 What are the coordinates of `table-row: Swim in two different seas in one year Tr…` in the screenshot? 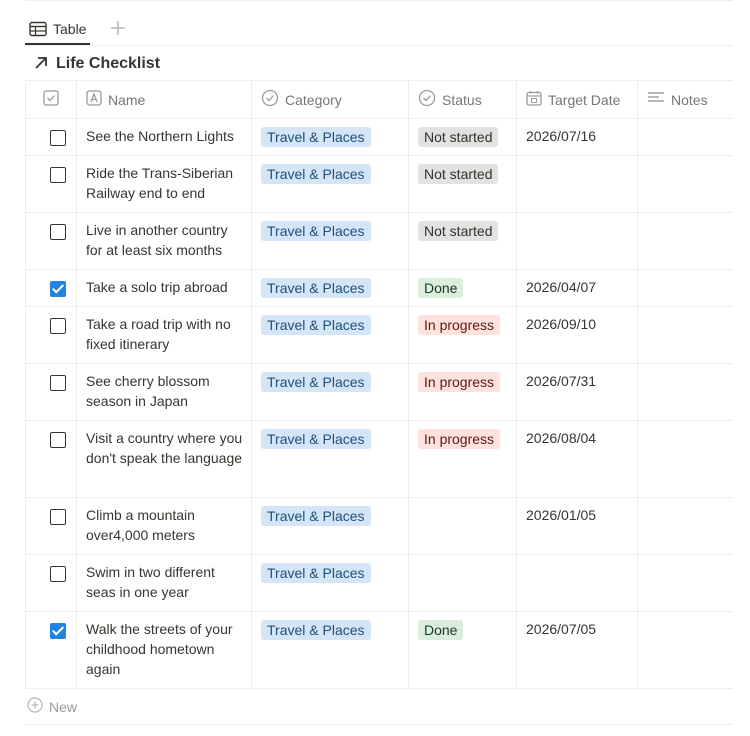 It's located at (379, 583).